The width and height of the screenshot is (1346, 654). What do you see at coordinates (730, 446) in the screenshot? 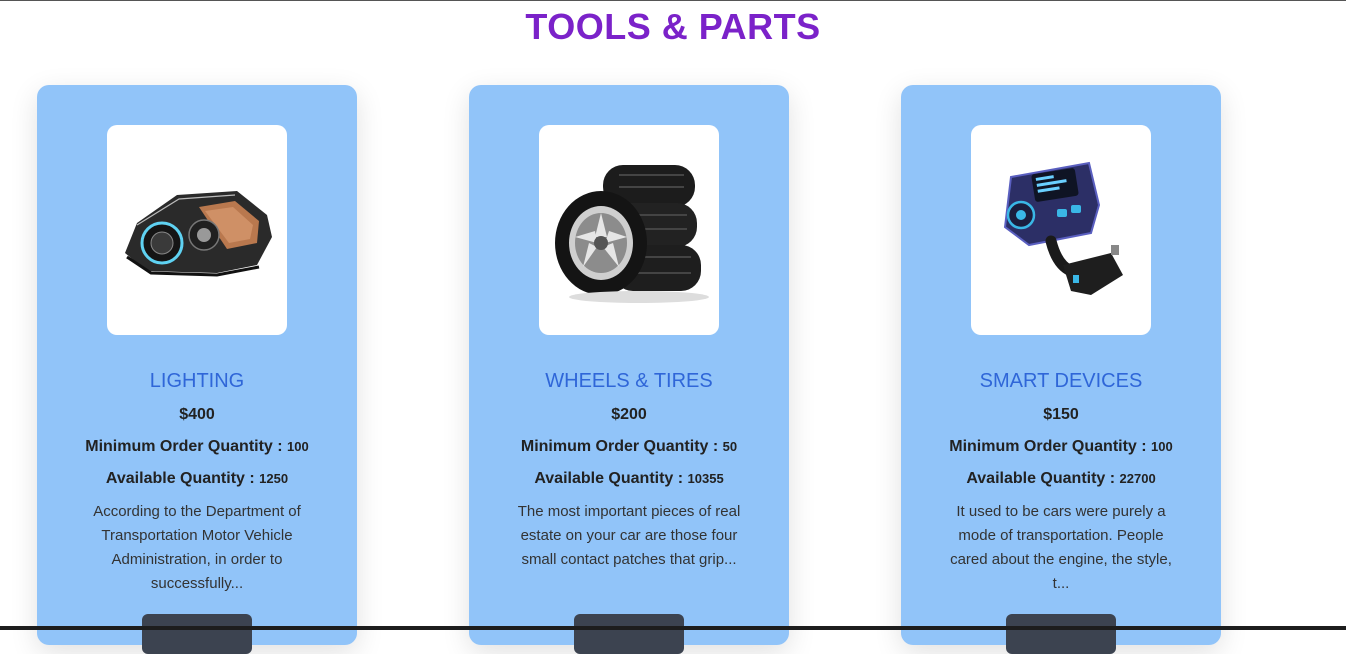
I see `min-order-value: 50` at bounding box center [730, 446].